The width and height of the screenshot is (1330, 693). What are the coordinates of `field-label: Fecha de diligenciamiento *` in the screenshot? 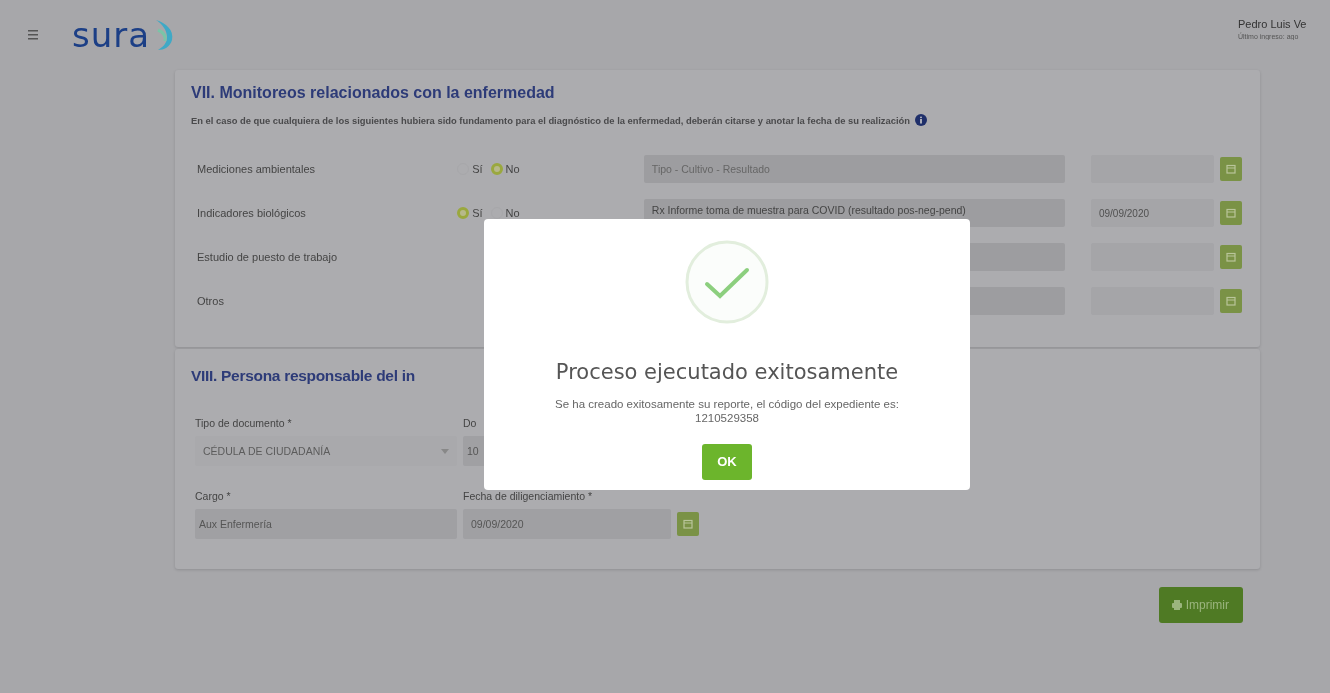 It's located at (528, 496).